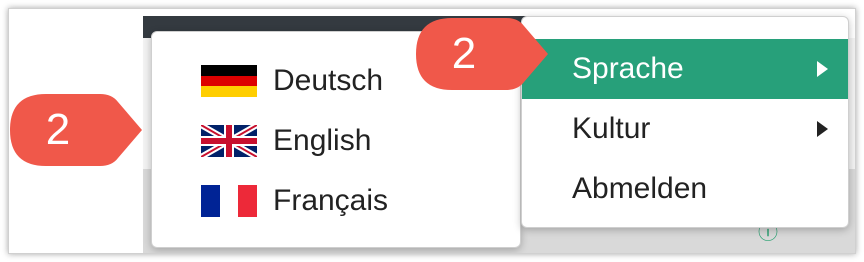 The height and width of the screenshot is (262, 864). Describe the element at coordinates (484, 54) in the screenshot. I see `step-callout-right: 2` at that location.